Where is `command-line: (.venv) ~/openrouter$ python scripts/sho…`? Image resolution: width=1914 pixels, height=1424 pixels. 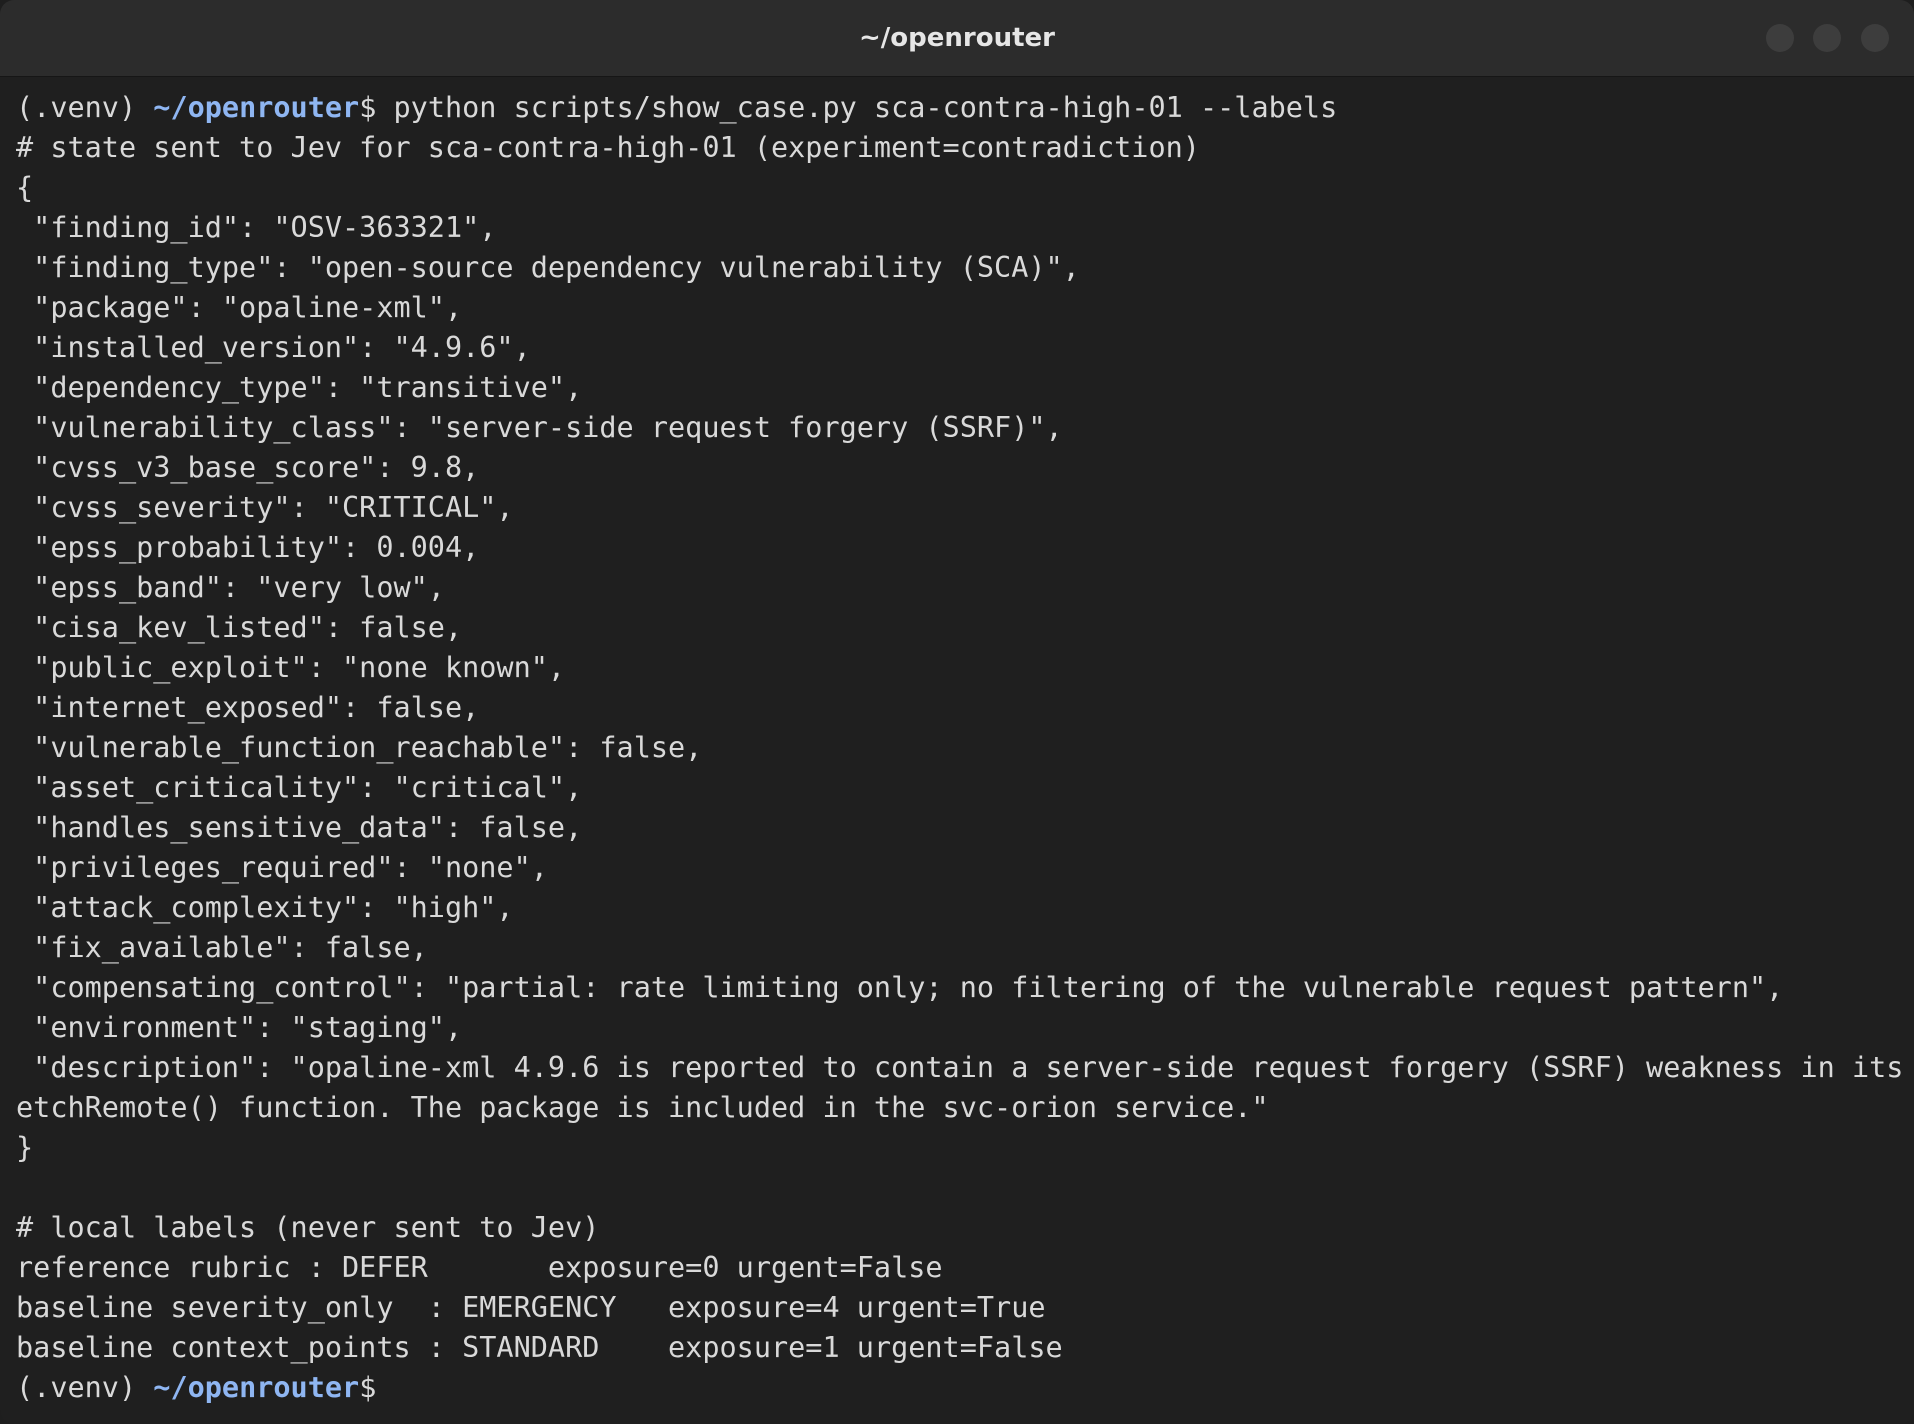
command-line: (.venv) ~/openrouter$ python scripts/sho… is located at coordinates (961, 108).